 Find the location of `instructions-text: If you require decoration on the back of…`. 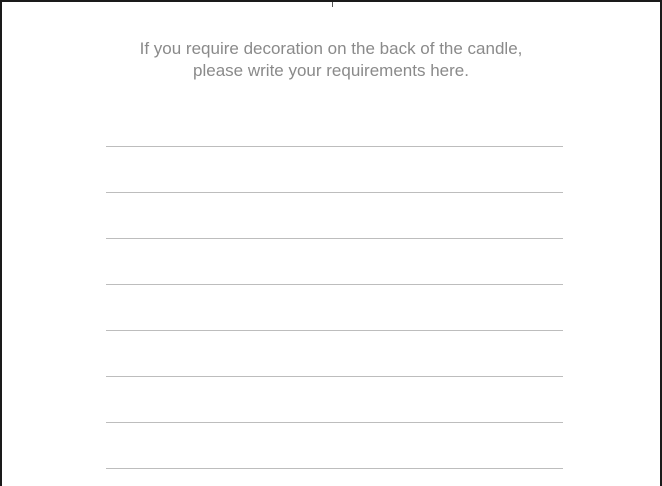

instructions-text: If you require decoration on the back of… is located at coordinates (331, 60).